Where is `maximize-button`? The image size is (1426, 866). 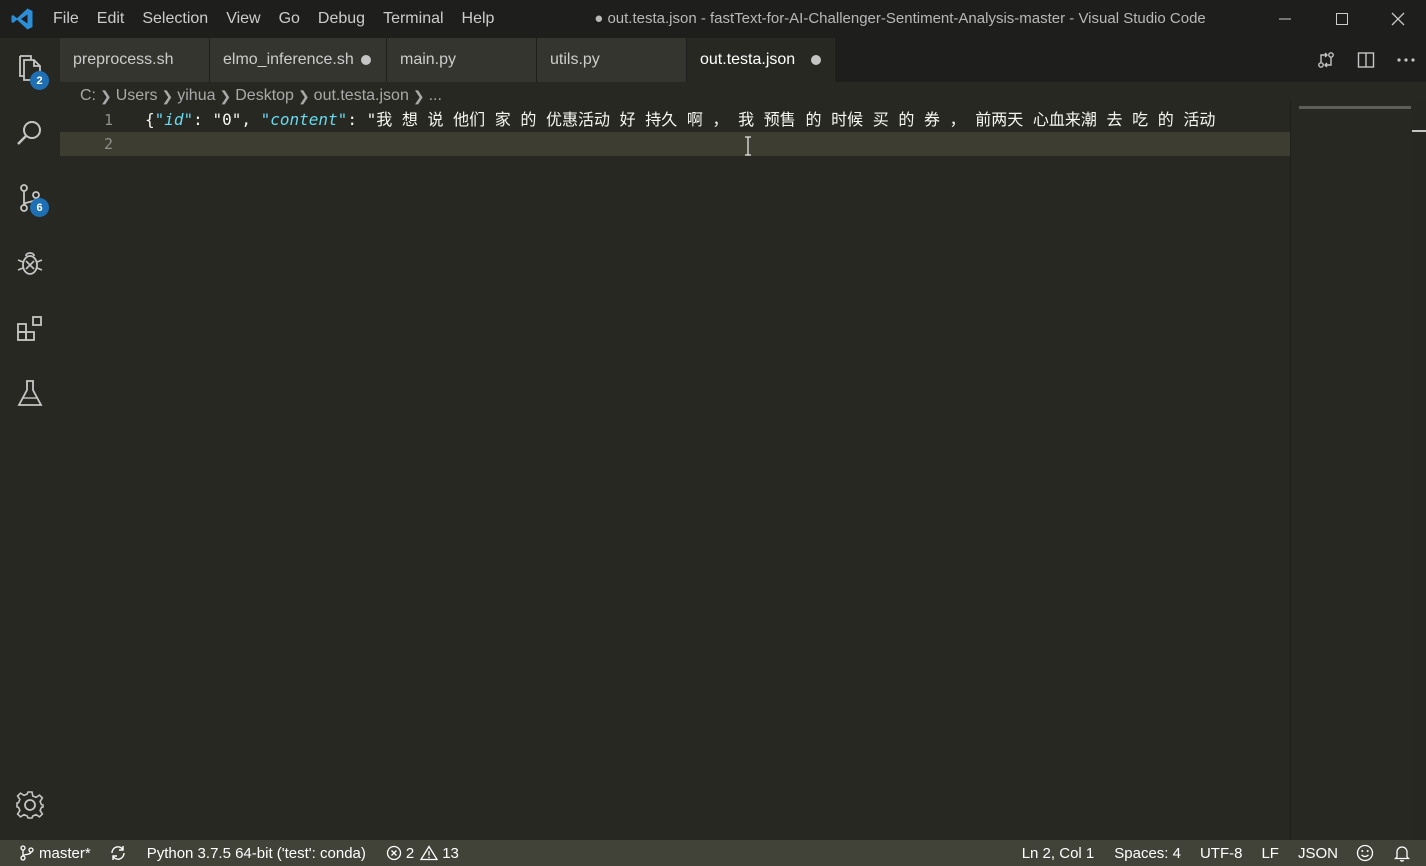 maximize-button is located at coordinates (1341, 19).